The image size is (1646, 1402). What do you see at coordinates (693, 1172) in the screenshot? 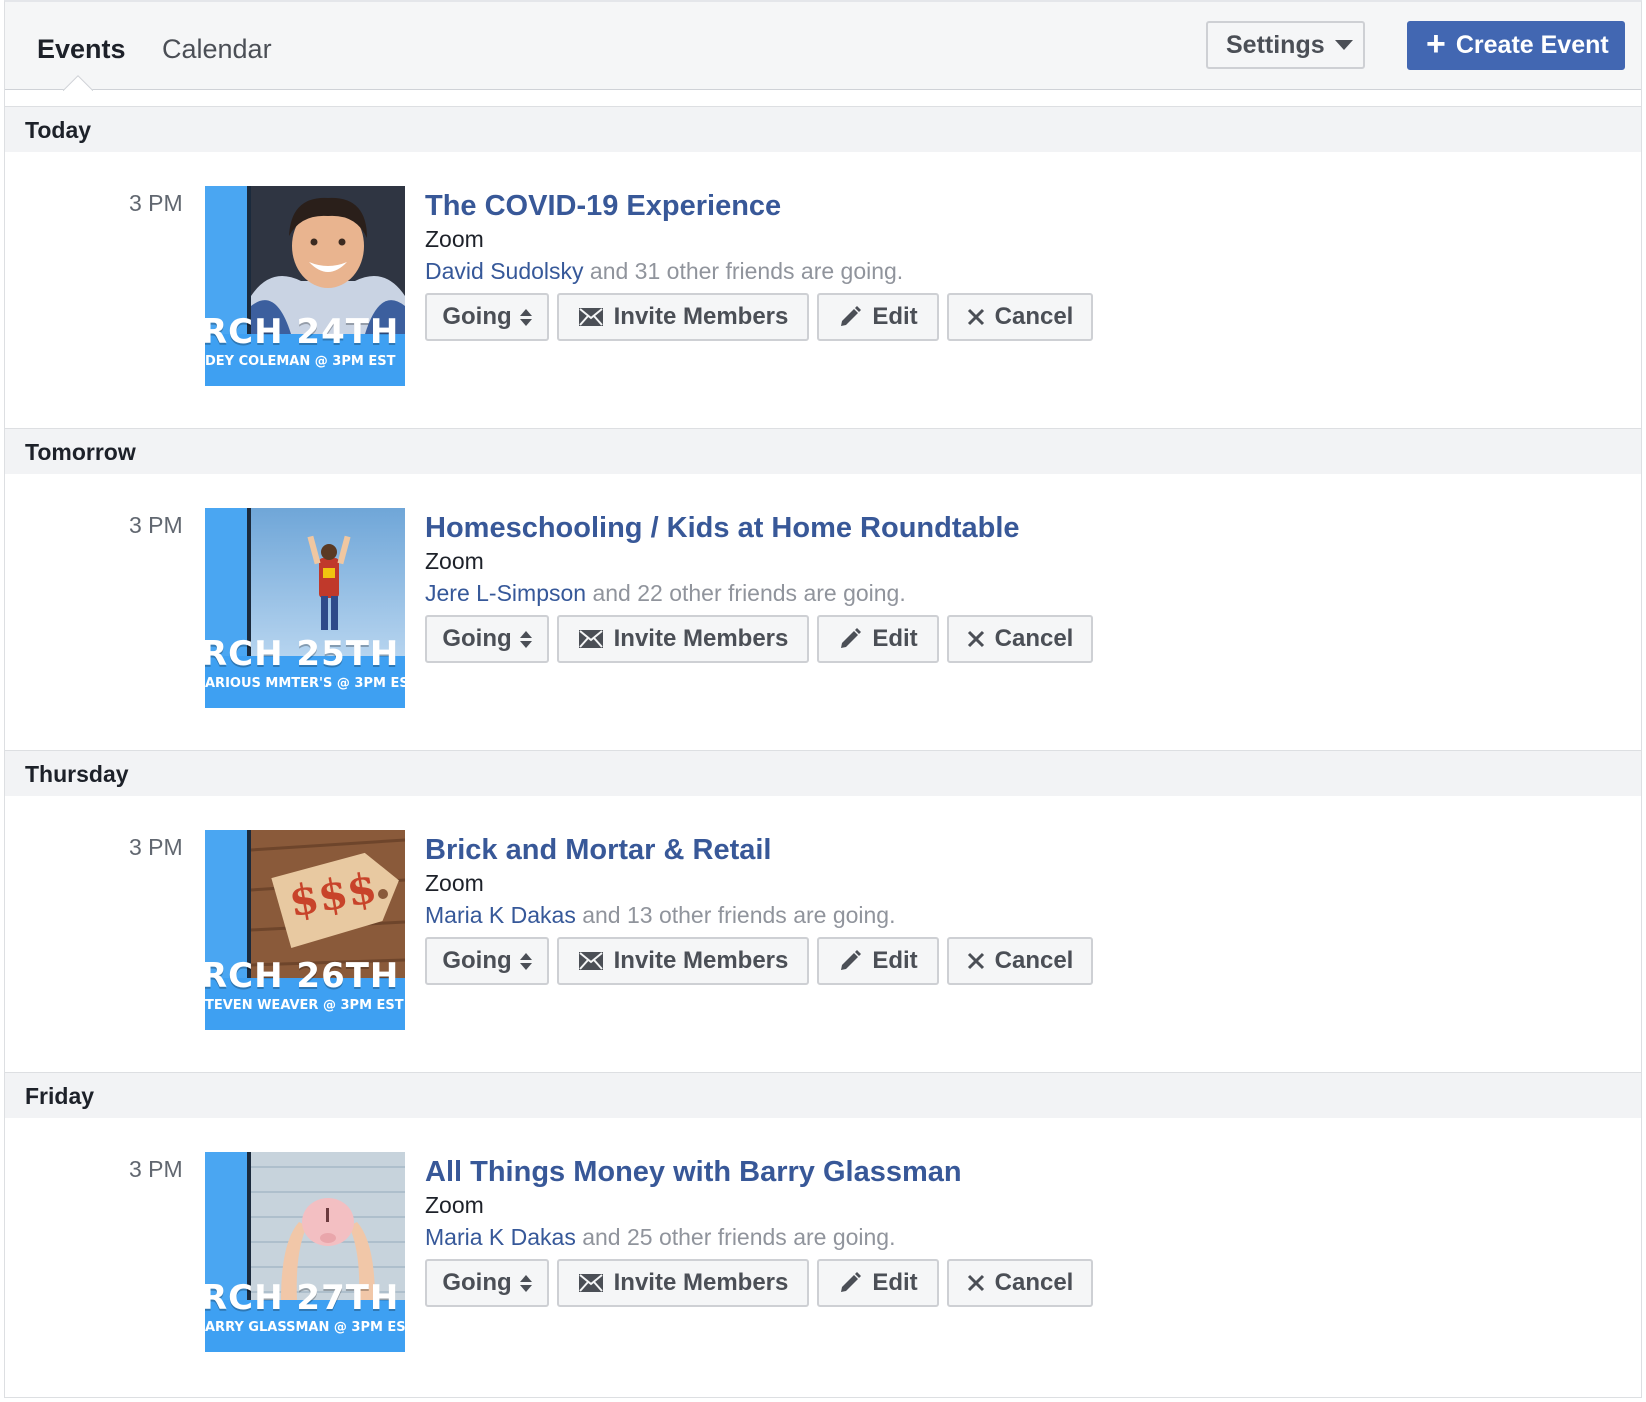
I see `event-title-link: All Things Money with Barry Glassman` at bounding box center [693, 1172].